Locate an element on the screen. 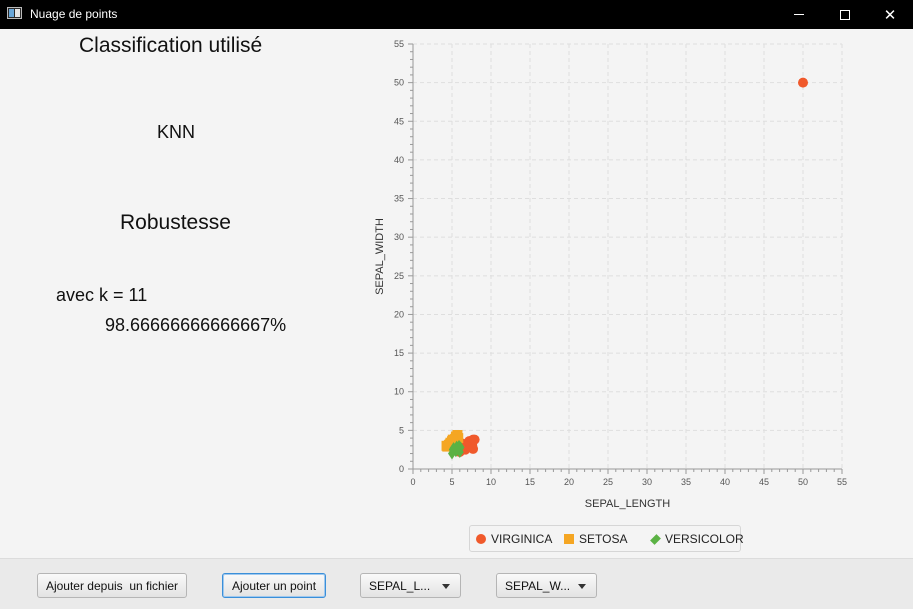  k-value-text: avec k = 11 is located at coordinates (102, 295).